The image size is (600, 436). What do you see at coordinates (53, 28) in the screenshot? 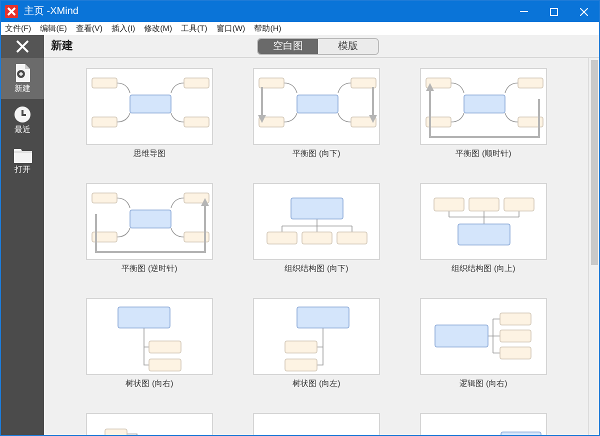
I see `menu-item: 编辑(E)` at bounding box center [53, 28].